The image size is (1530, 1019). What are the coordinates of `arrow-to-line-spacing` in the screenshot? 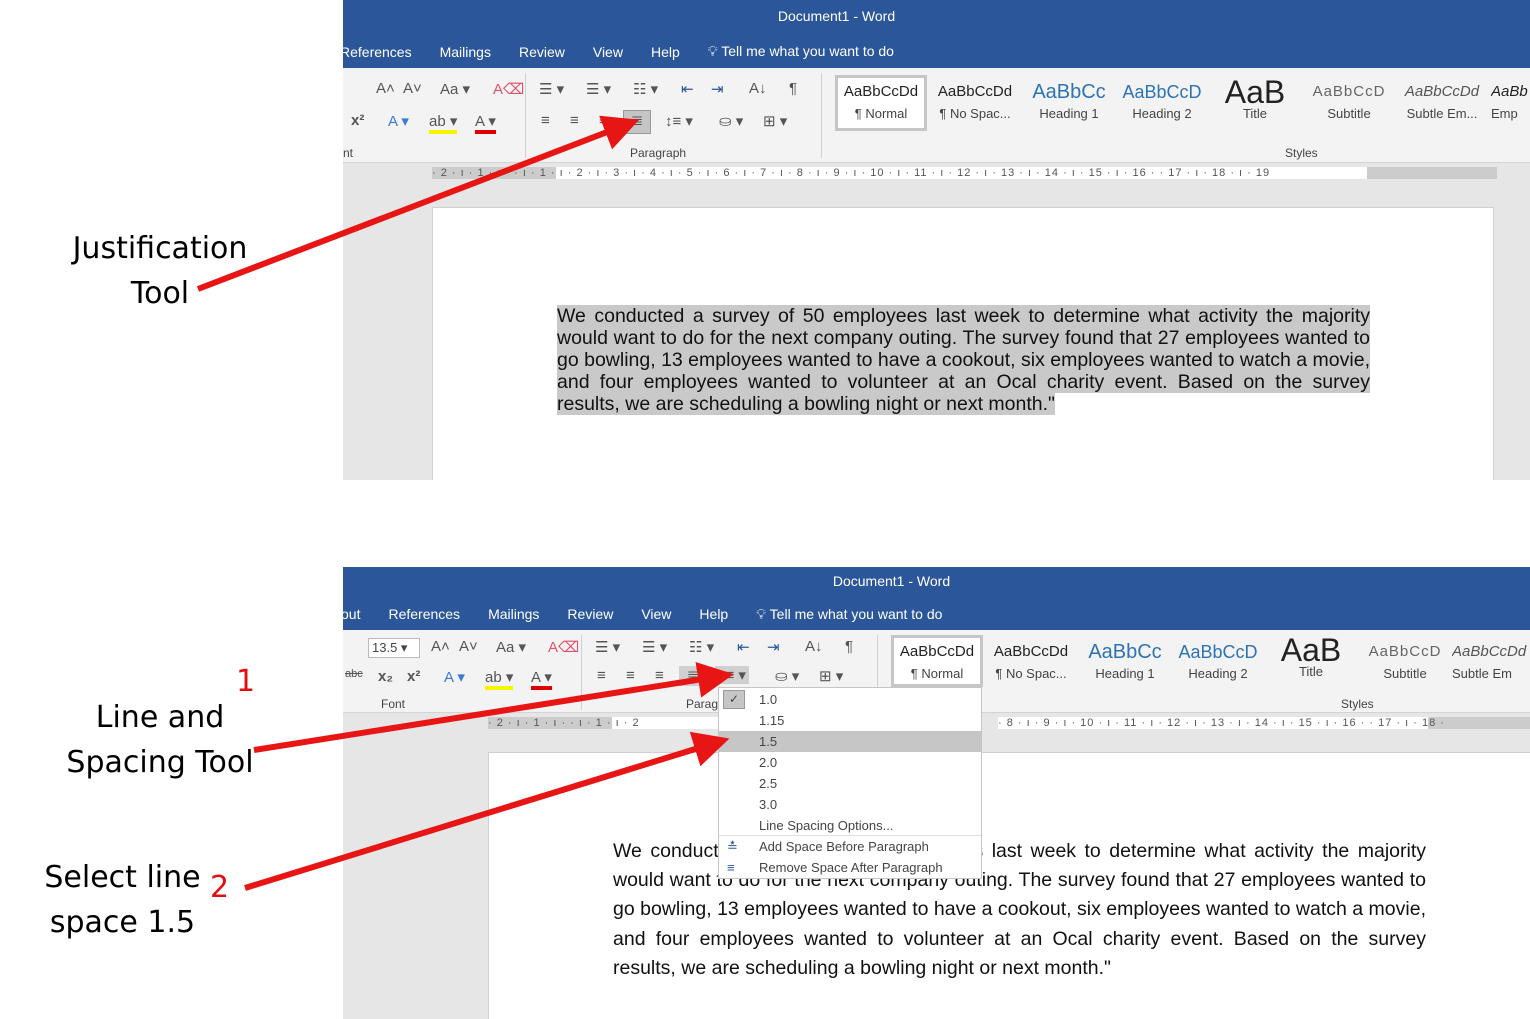 It's located at (493, 707).